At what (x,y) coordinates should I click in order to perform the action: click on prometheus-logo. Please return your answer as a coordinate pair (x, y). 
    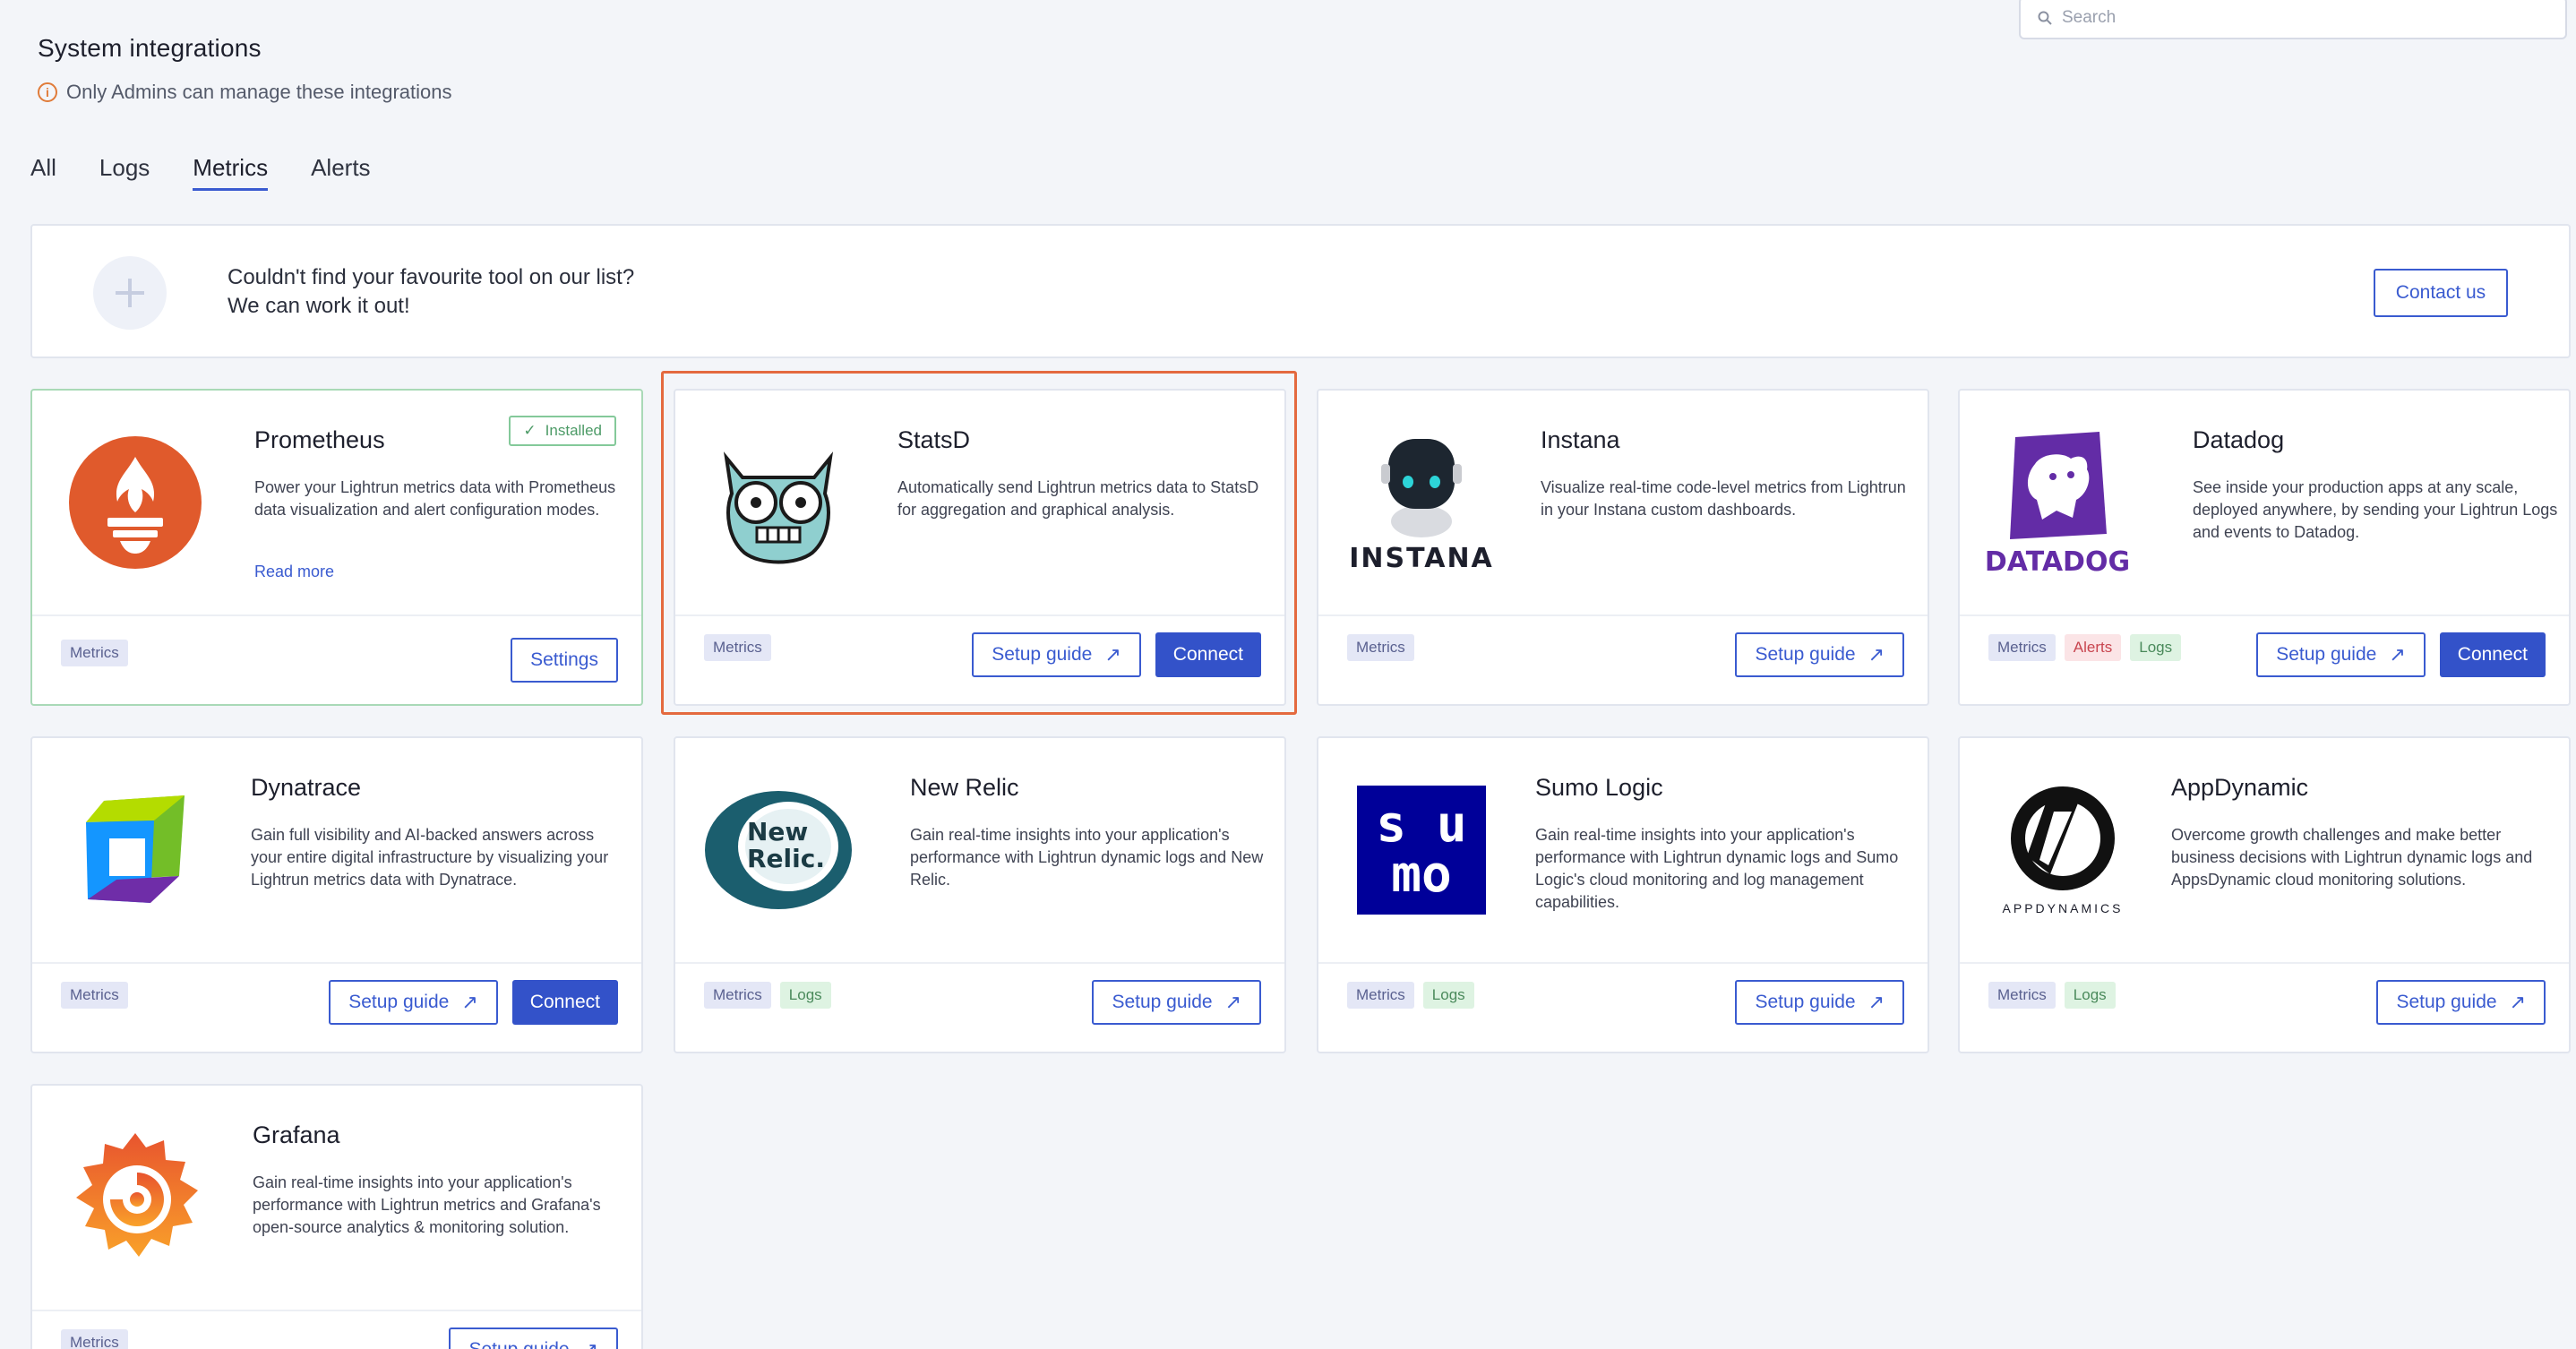
    Looking at the image, I should click on (135, 502).